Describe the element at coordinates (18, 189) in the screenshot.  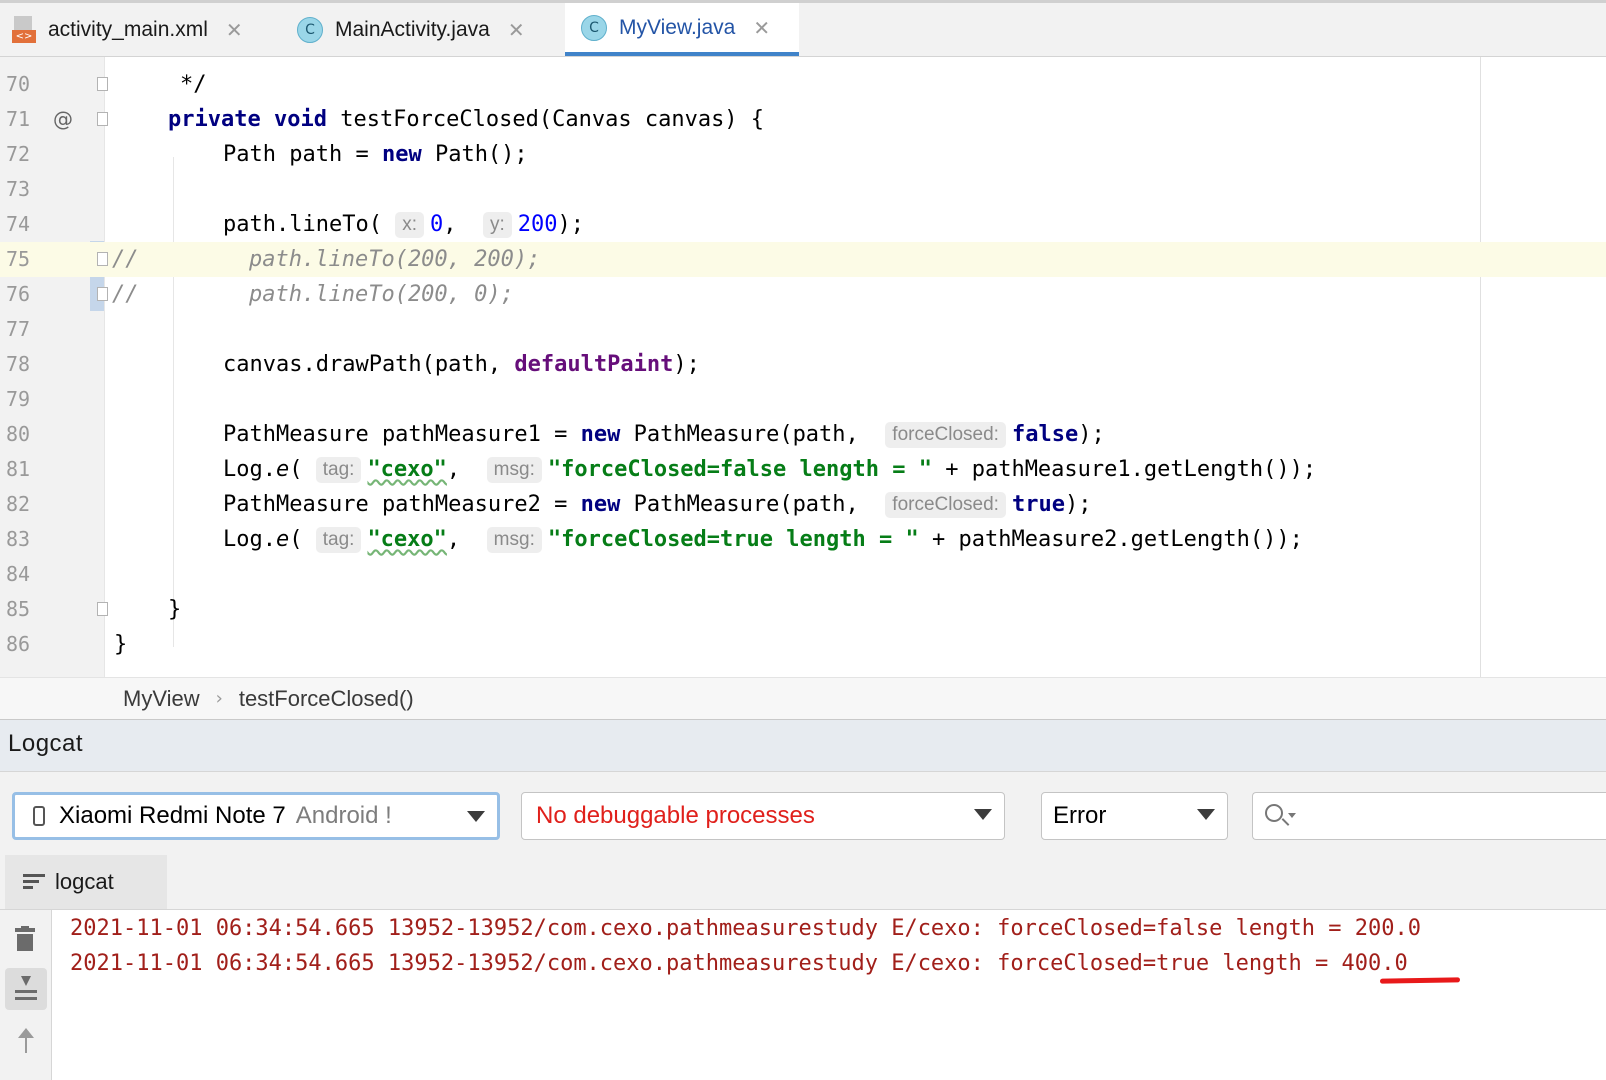
I see `line-number: 73` at that location.